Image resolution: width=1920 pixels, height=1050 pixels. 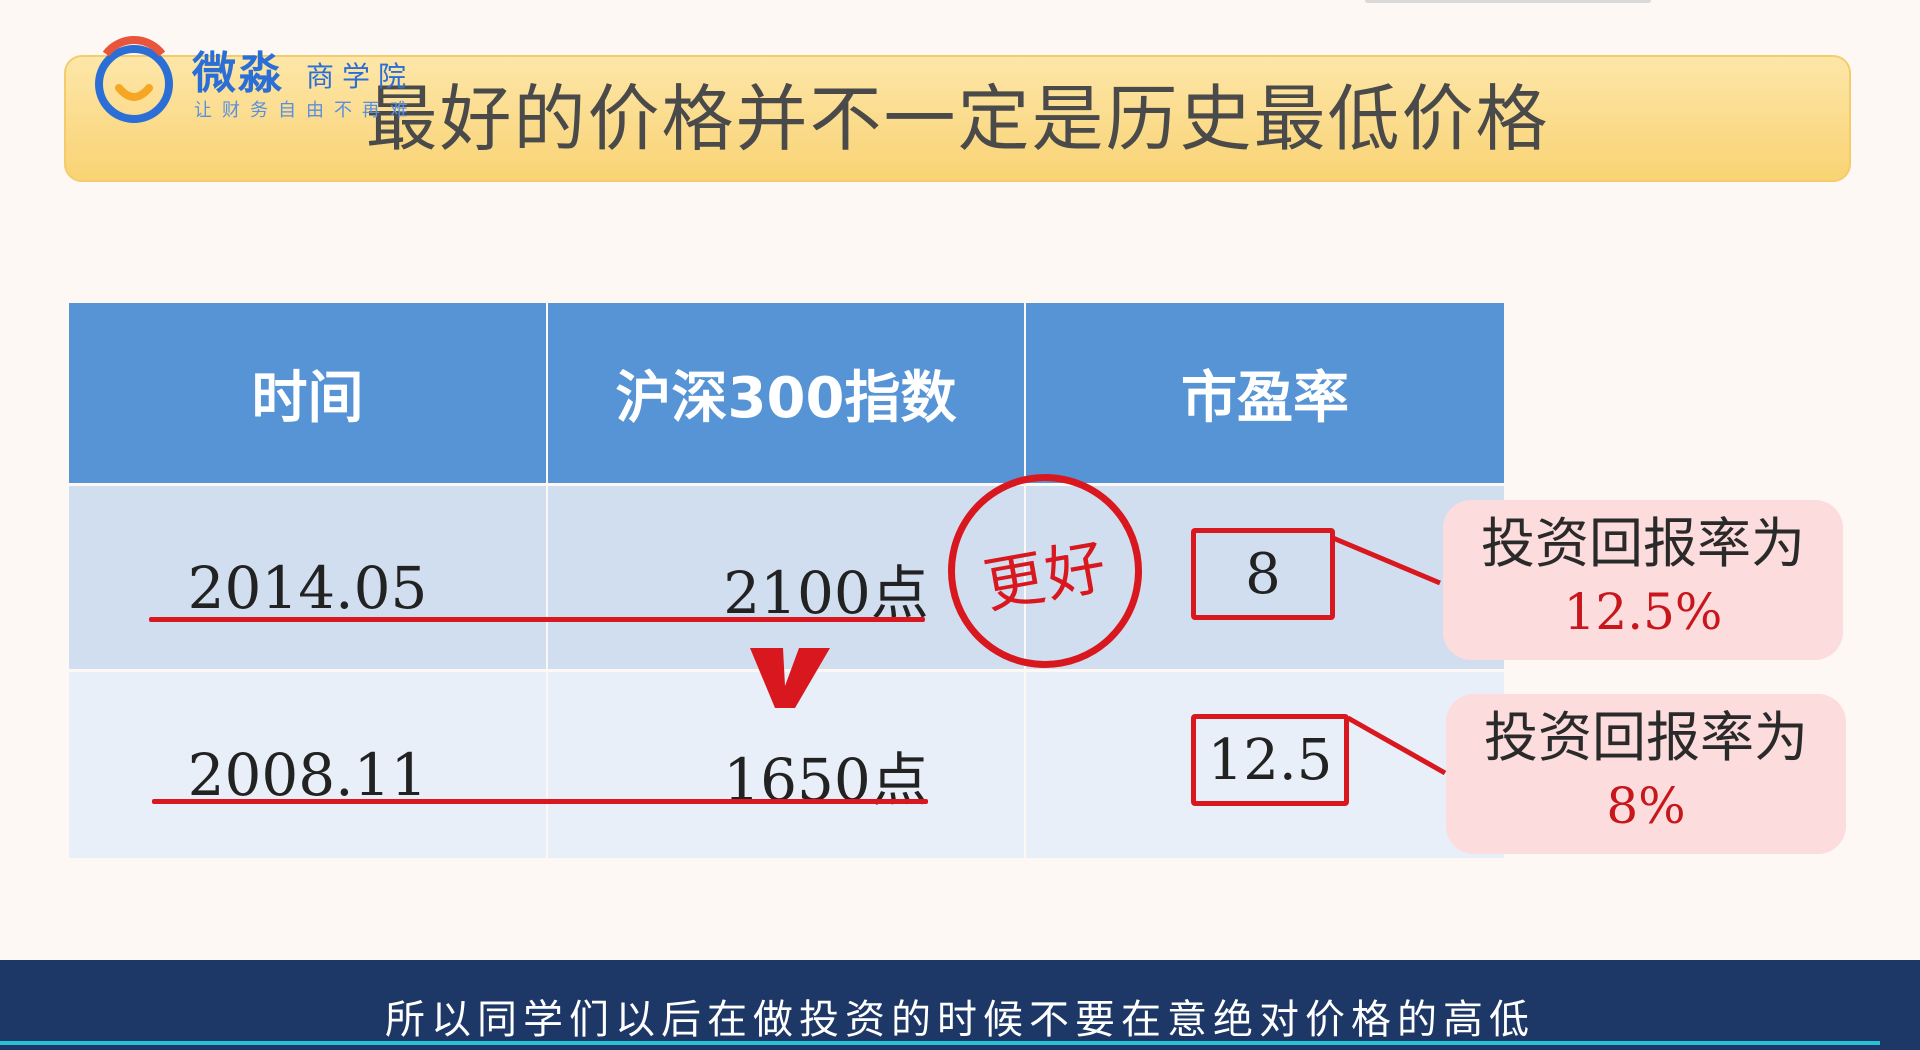 What do you see at coordinates (1643, 612) in the screenshot?
I see `callout1-value: 12.5%` at bounding box center [1643, 612].